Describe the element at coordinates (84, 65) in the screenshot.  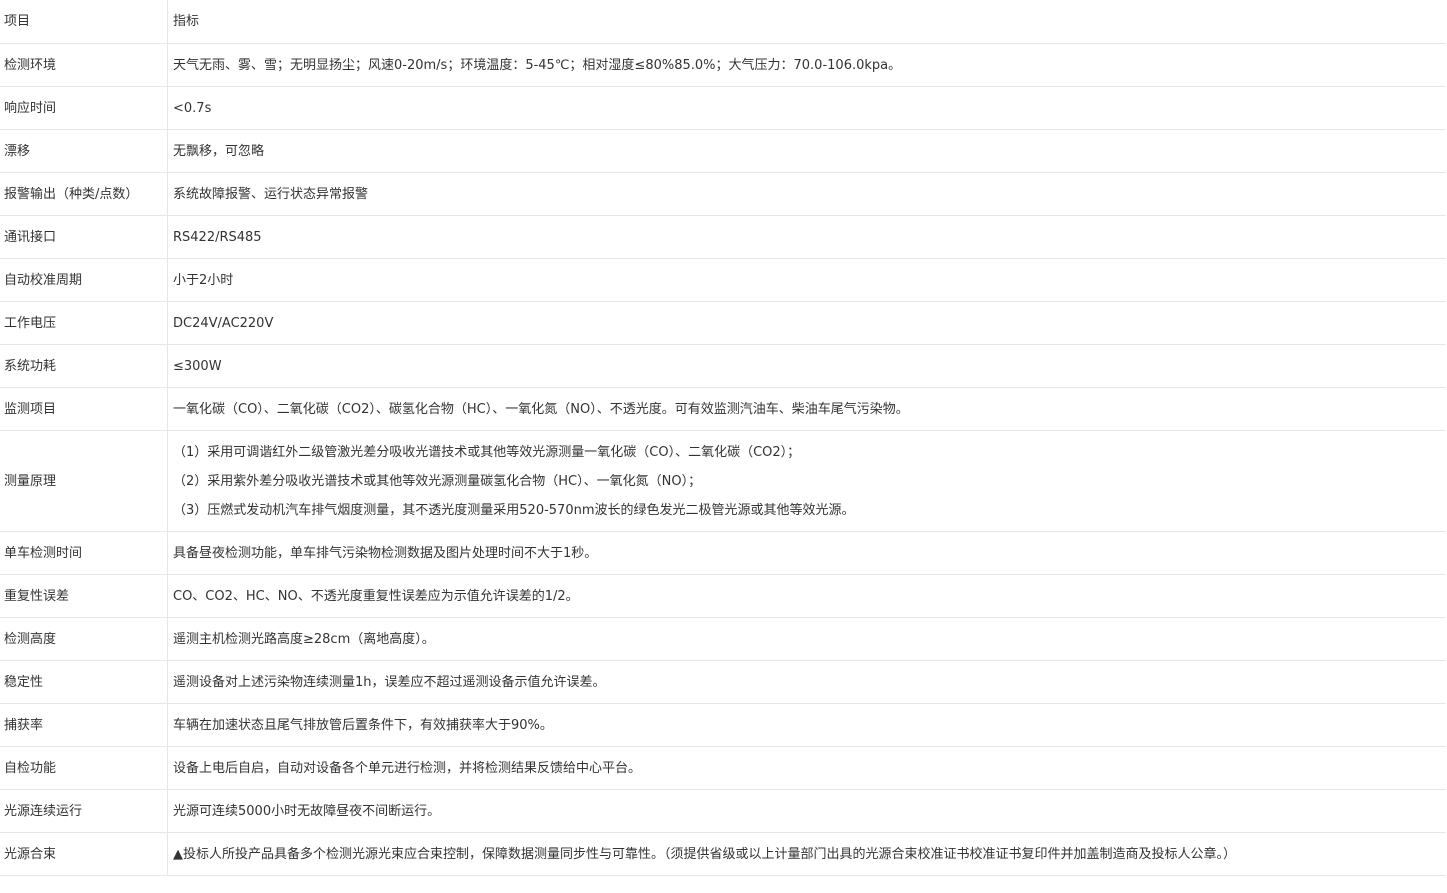
I see `row-key: 检测环境` at that location.